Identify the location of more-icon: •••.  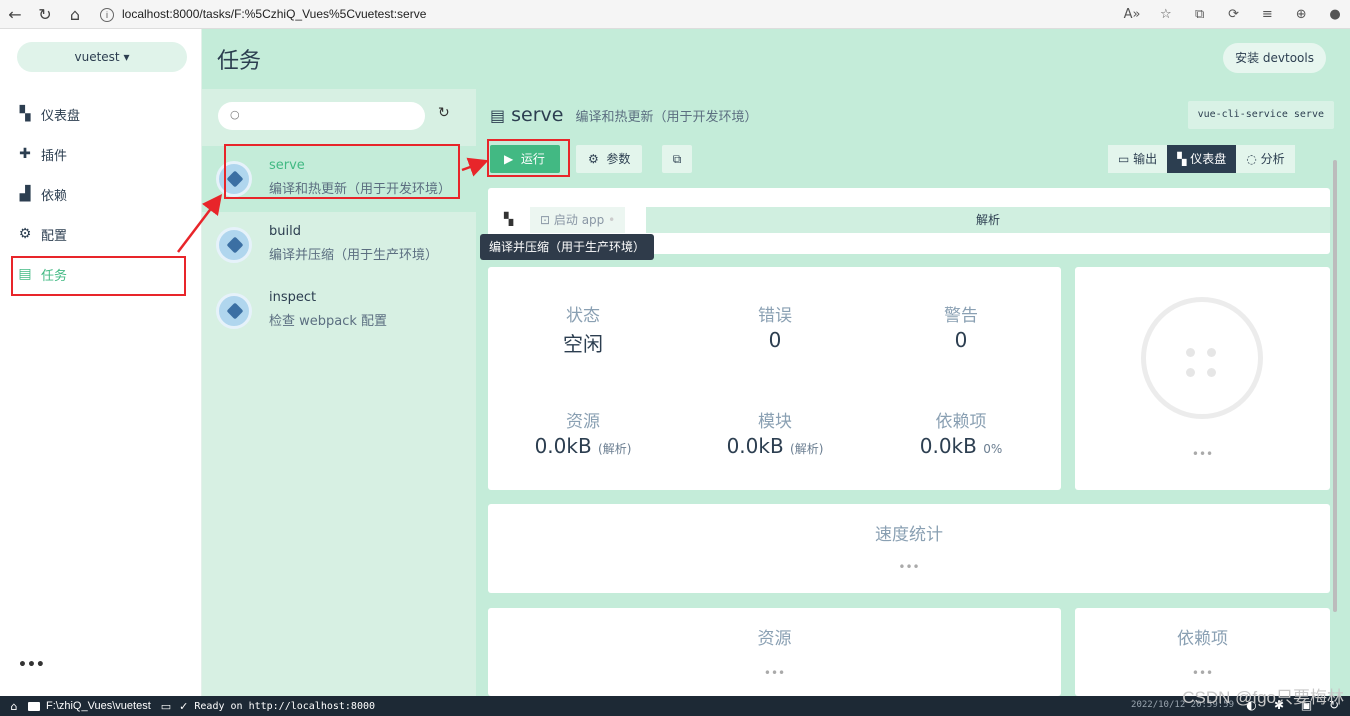
(31, 665).